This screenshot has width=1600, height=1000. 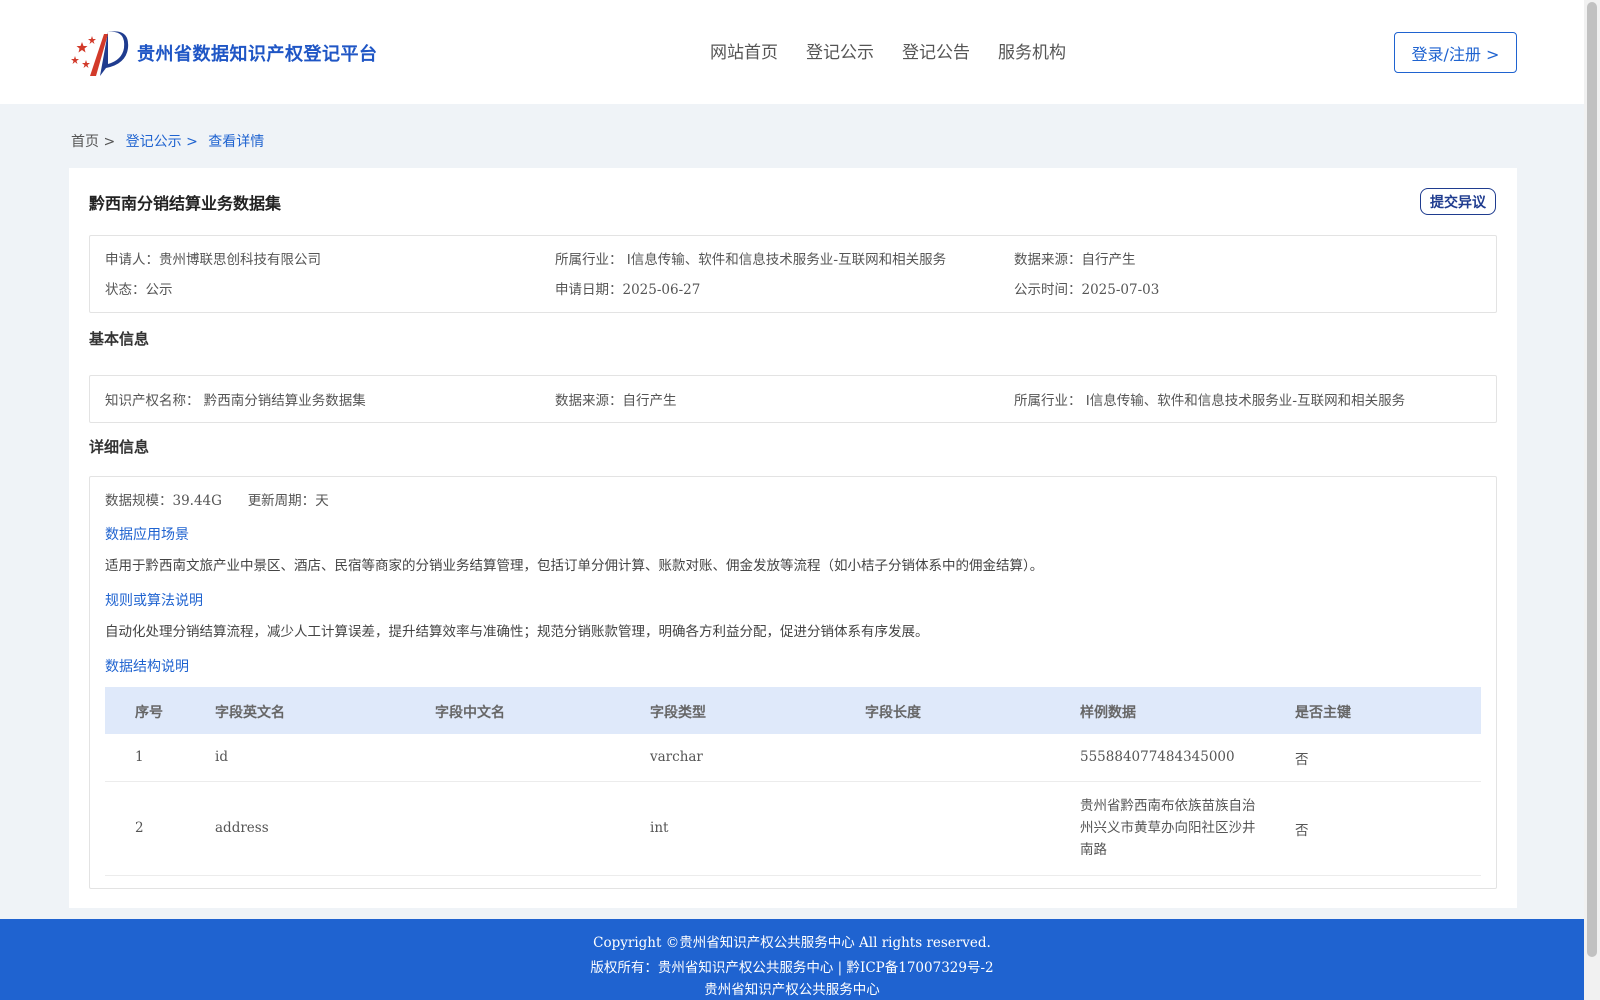 What do you see at coordinates (139, 828) in the screenshot?
I see `cell-index: 2` at bounding box center [139, 828].